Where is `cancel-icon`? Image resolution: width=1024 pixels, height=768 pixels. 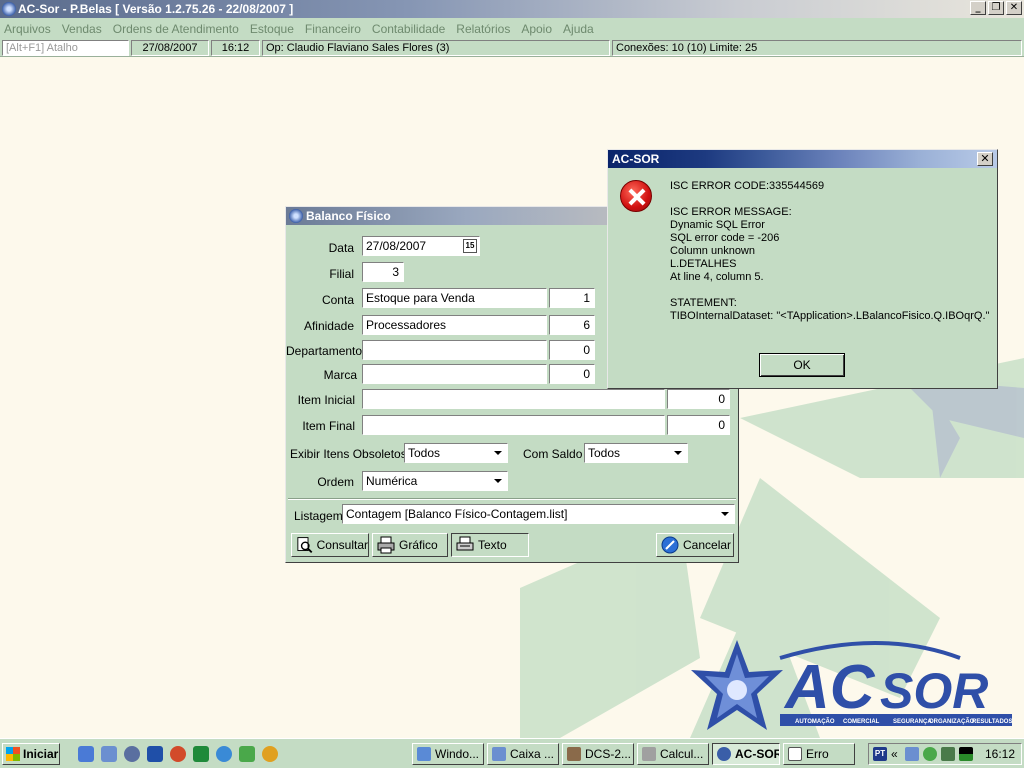 cancel-icon is located at coordinates (670, 545).